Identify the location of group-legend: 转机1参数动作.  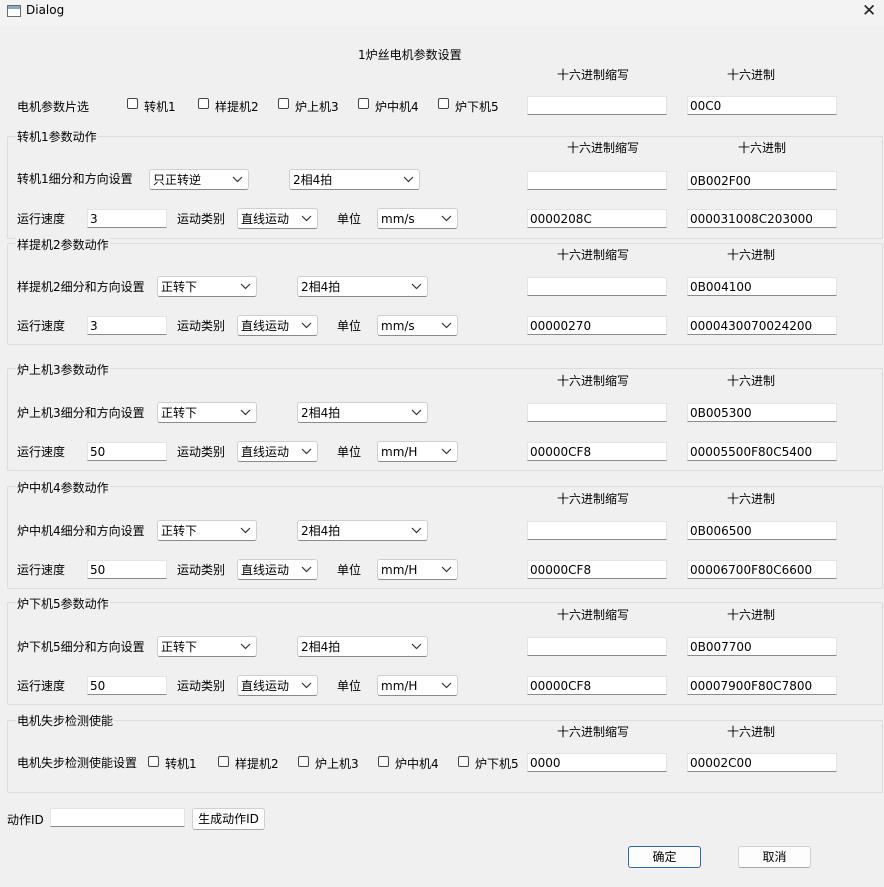
(57, 136).